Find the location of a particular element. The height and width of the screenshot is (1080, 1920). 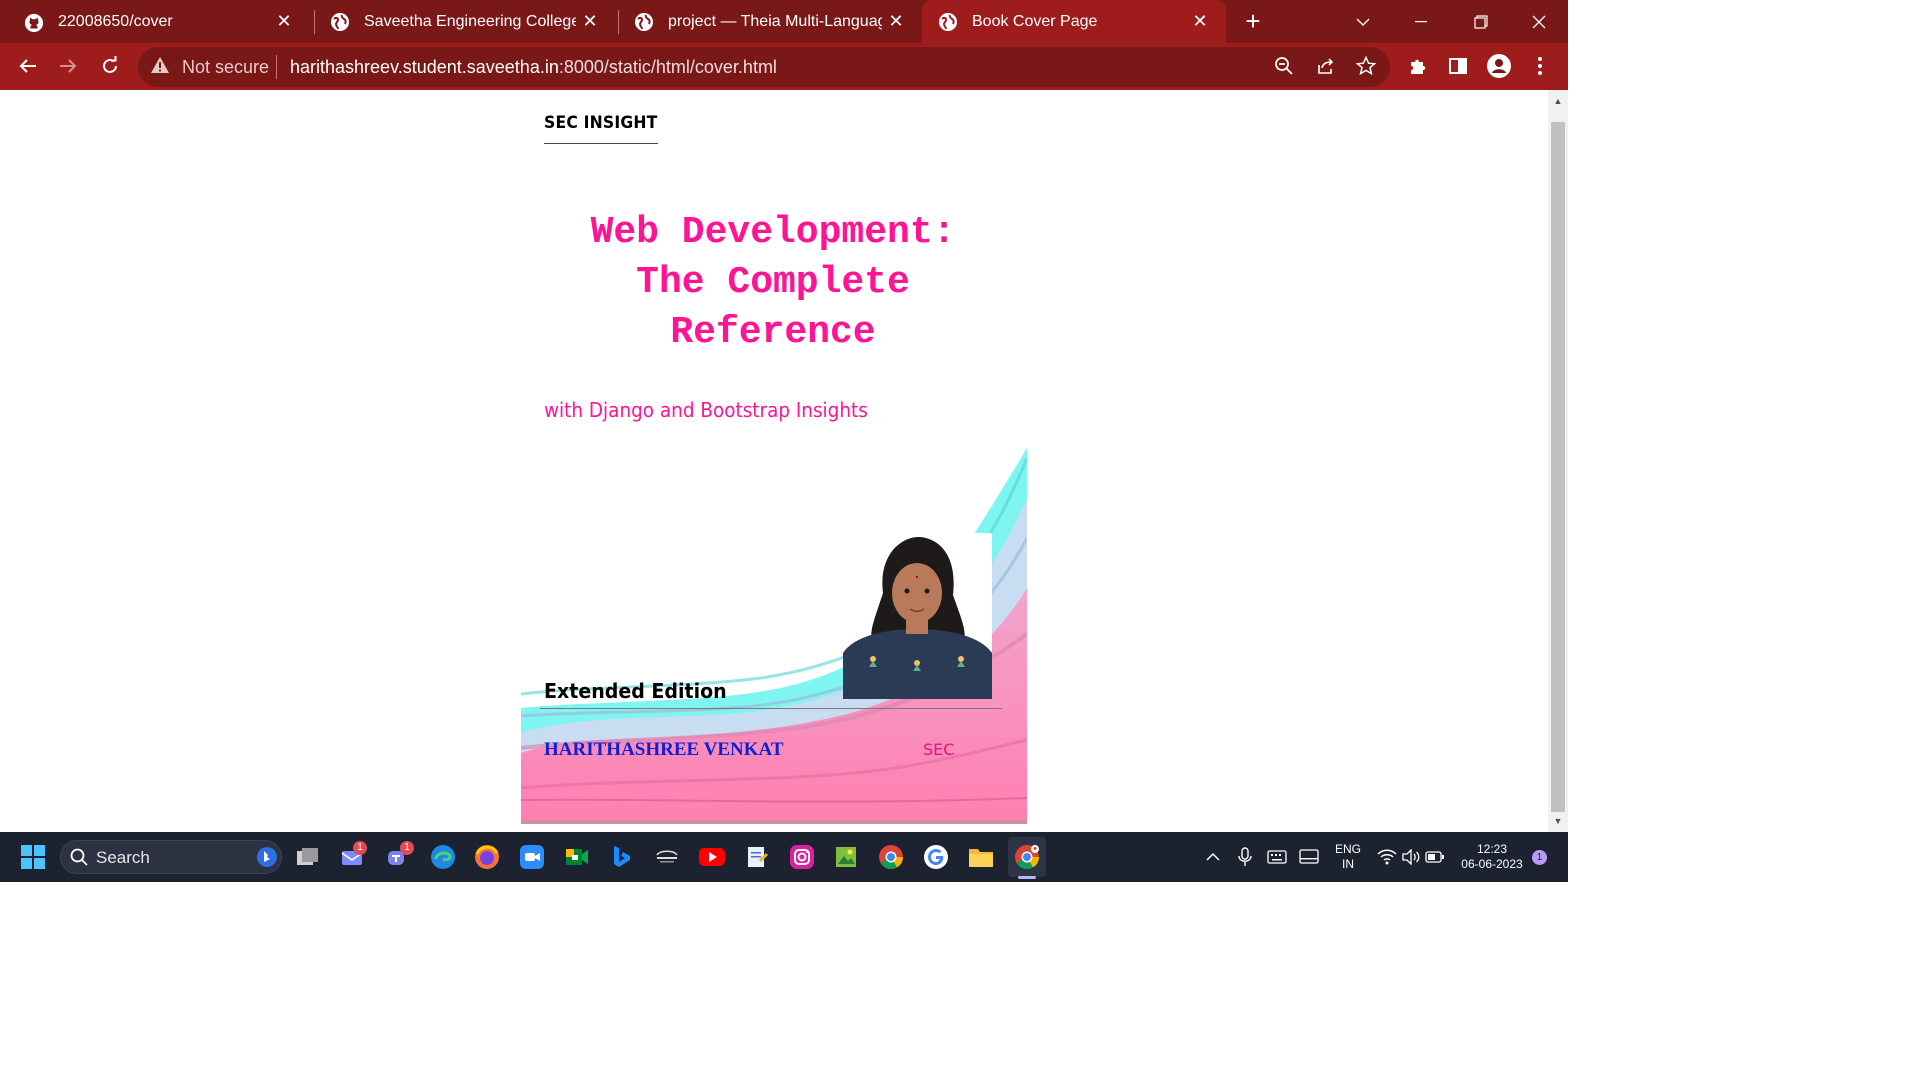

book-subtitle: with Django and Bootstrap Insights is located at coordinates (706, 410).